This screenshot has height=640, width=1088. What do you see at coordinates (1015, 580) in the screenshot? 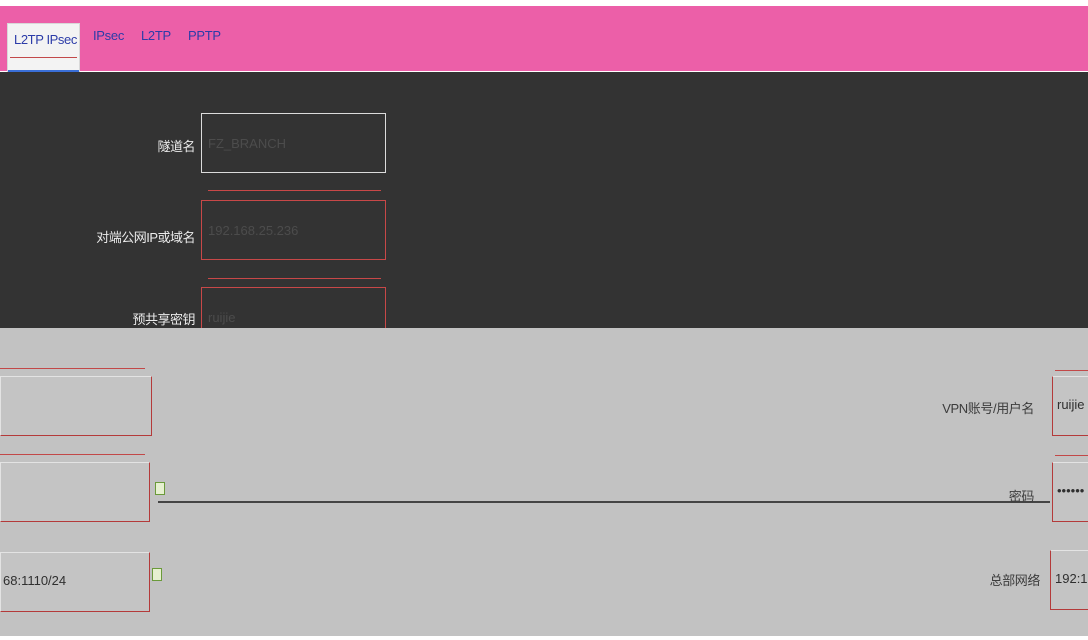
I see `hq-network-label: 总部网络` at bounding box center [1015, 580].